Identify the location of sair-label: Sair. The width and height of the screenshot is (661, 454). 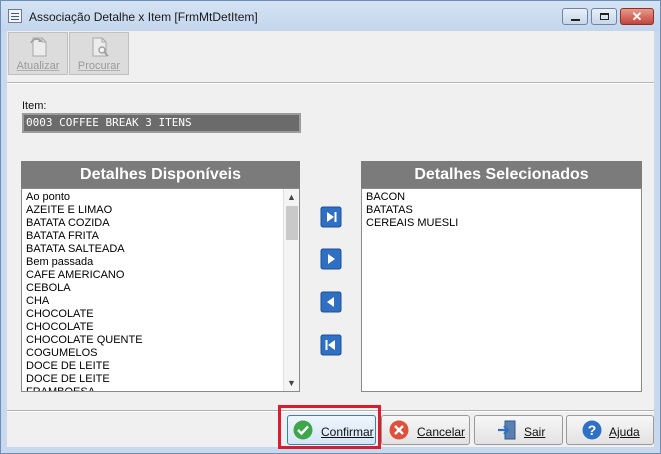
(535, 432).